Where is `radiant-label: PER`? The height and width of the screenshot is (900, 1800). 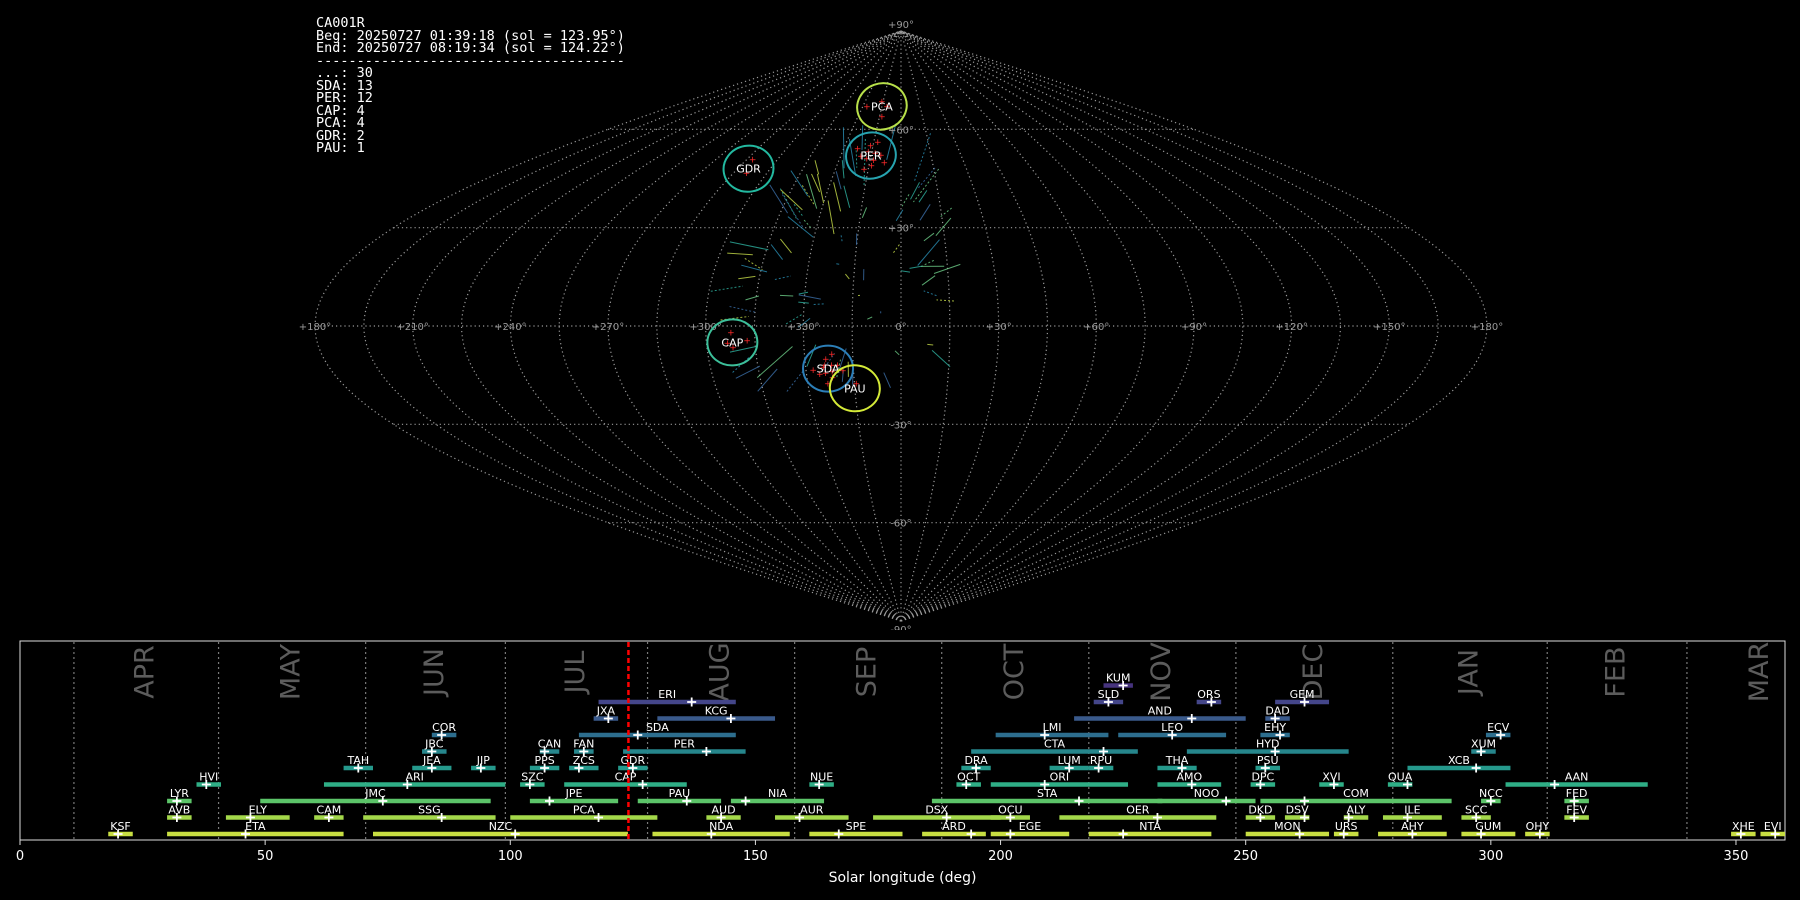 radiant-label: PER is located at coordinates (871, 156).